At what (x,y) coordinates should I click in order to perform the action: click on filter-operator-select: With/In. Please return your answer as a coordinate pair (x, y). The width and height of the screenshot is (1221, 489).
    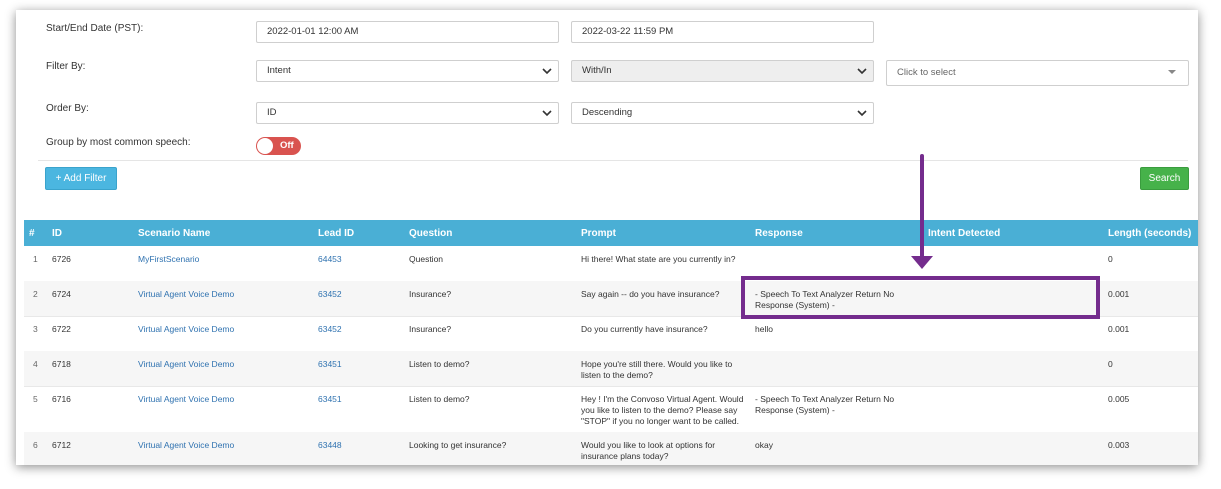
    Looking at the image, I should click on (722, 71).